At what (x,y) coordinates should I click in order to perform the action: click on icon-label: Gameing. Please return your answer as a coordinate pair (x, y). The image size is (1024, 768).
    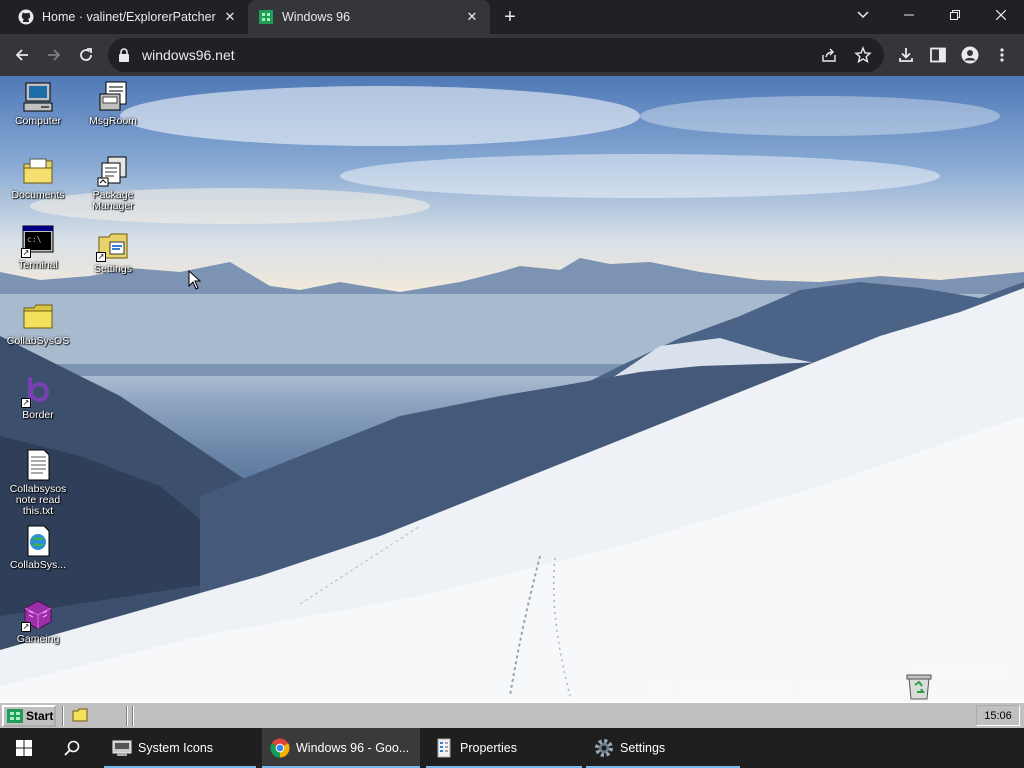
    Looking at the image, I should click on (38, 639).